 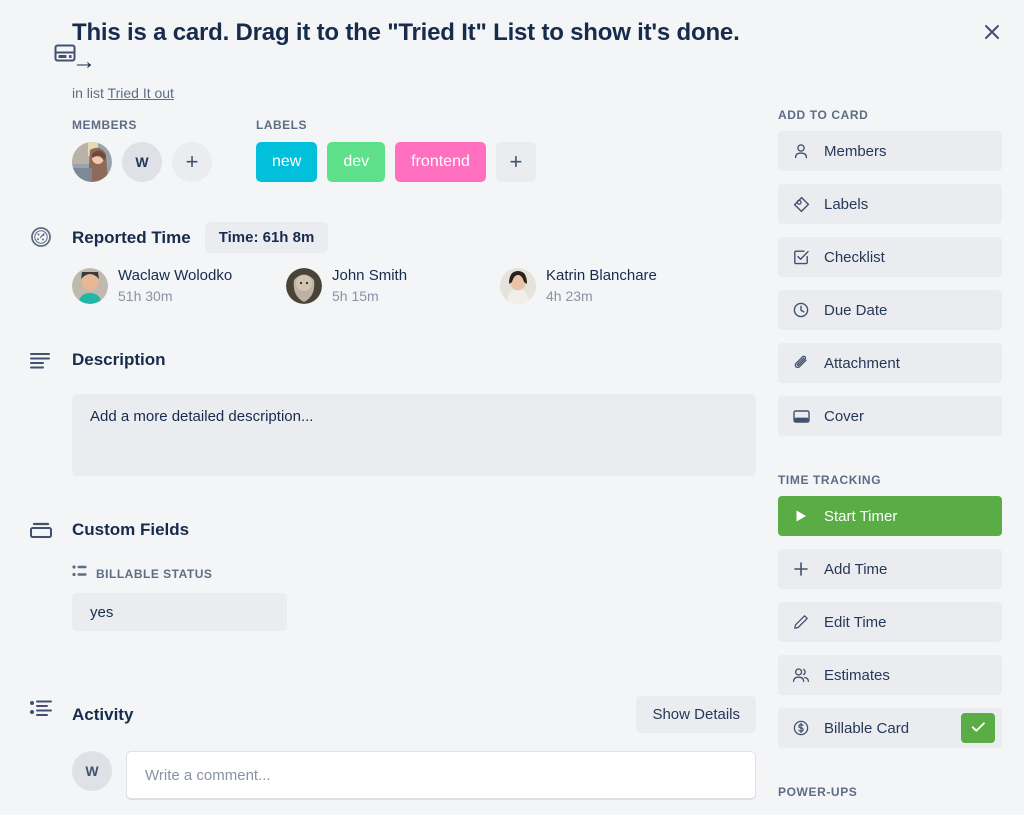 What do you see at coordinates (179, 286) in the screenshot?
I see `list-item: Waclaw Wolodko 51h 30m` at bounding box center [179, 286].